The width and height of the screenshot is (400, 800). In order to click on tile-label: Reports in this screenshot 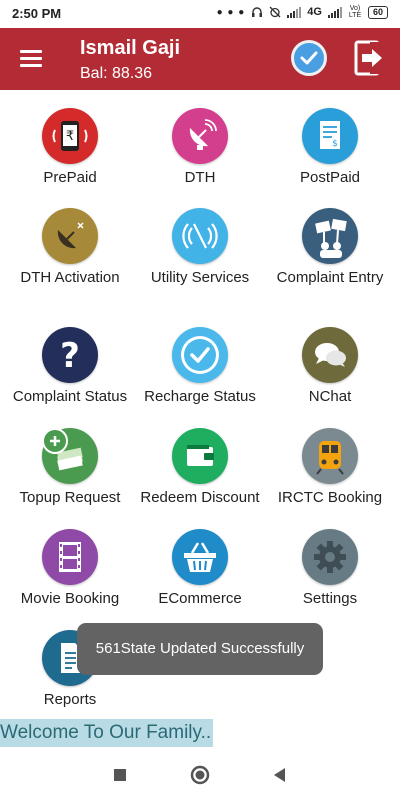, I will do `click(70, 699)`.